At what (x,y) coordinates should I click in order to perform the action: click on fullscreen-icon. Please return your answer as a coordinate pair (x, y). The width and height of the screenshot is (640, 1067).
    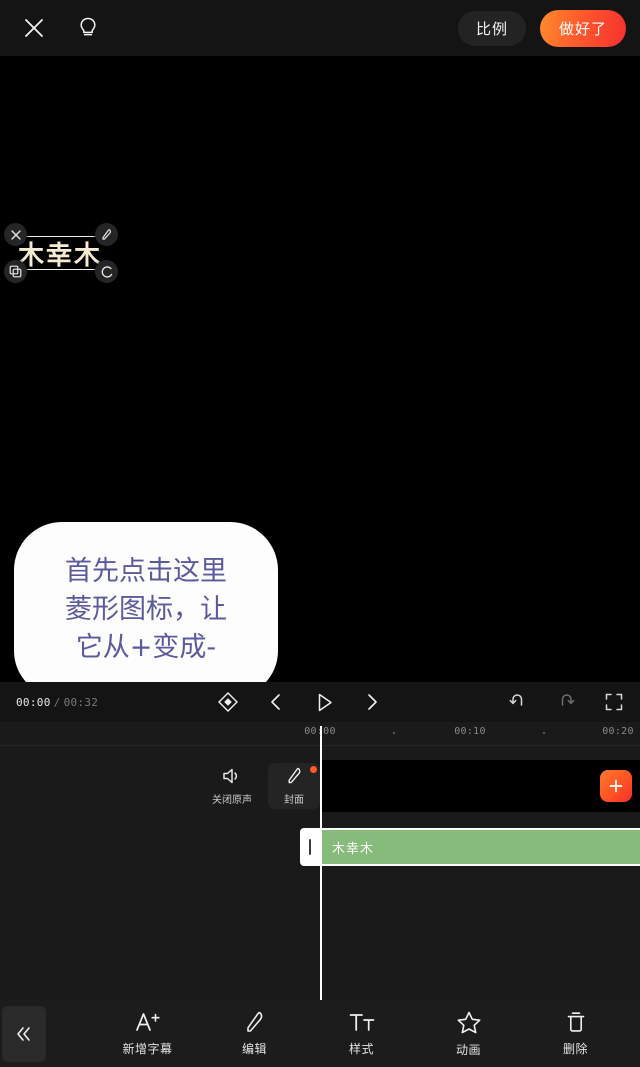
    Looking at the image, I should click on (614, 702).